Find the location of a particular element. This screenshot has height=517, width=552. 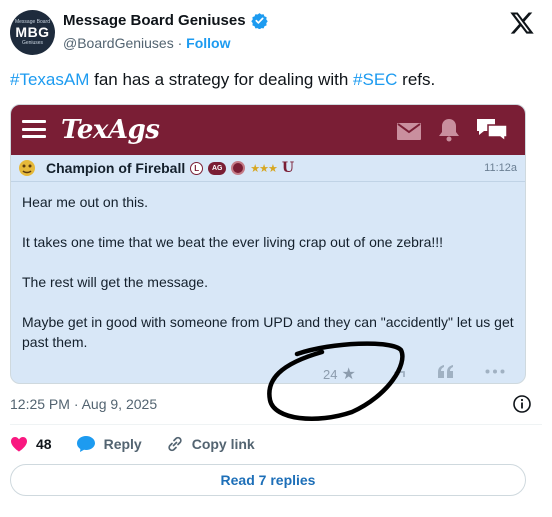

hashtag-texasam: #TexasAM is located at coordinates (49, 79).